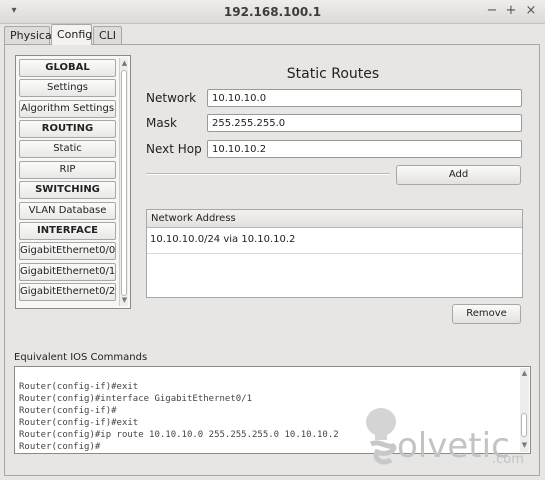 The height and width of the screenshot is (480, 545). What do you see at coordinates (68, 411) in the screenshot?
I see `console-line: Router(config-if)#` at bounding box center [68, 411].